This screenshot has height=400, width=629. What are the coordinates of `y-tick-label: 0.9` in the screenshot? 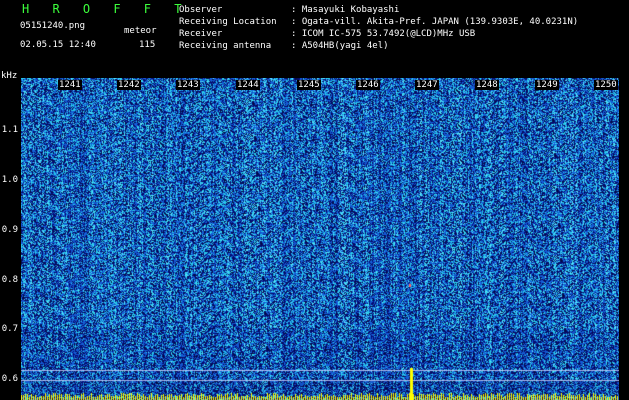 It's located at (9, 230).